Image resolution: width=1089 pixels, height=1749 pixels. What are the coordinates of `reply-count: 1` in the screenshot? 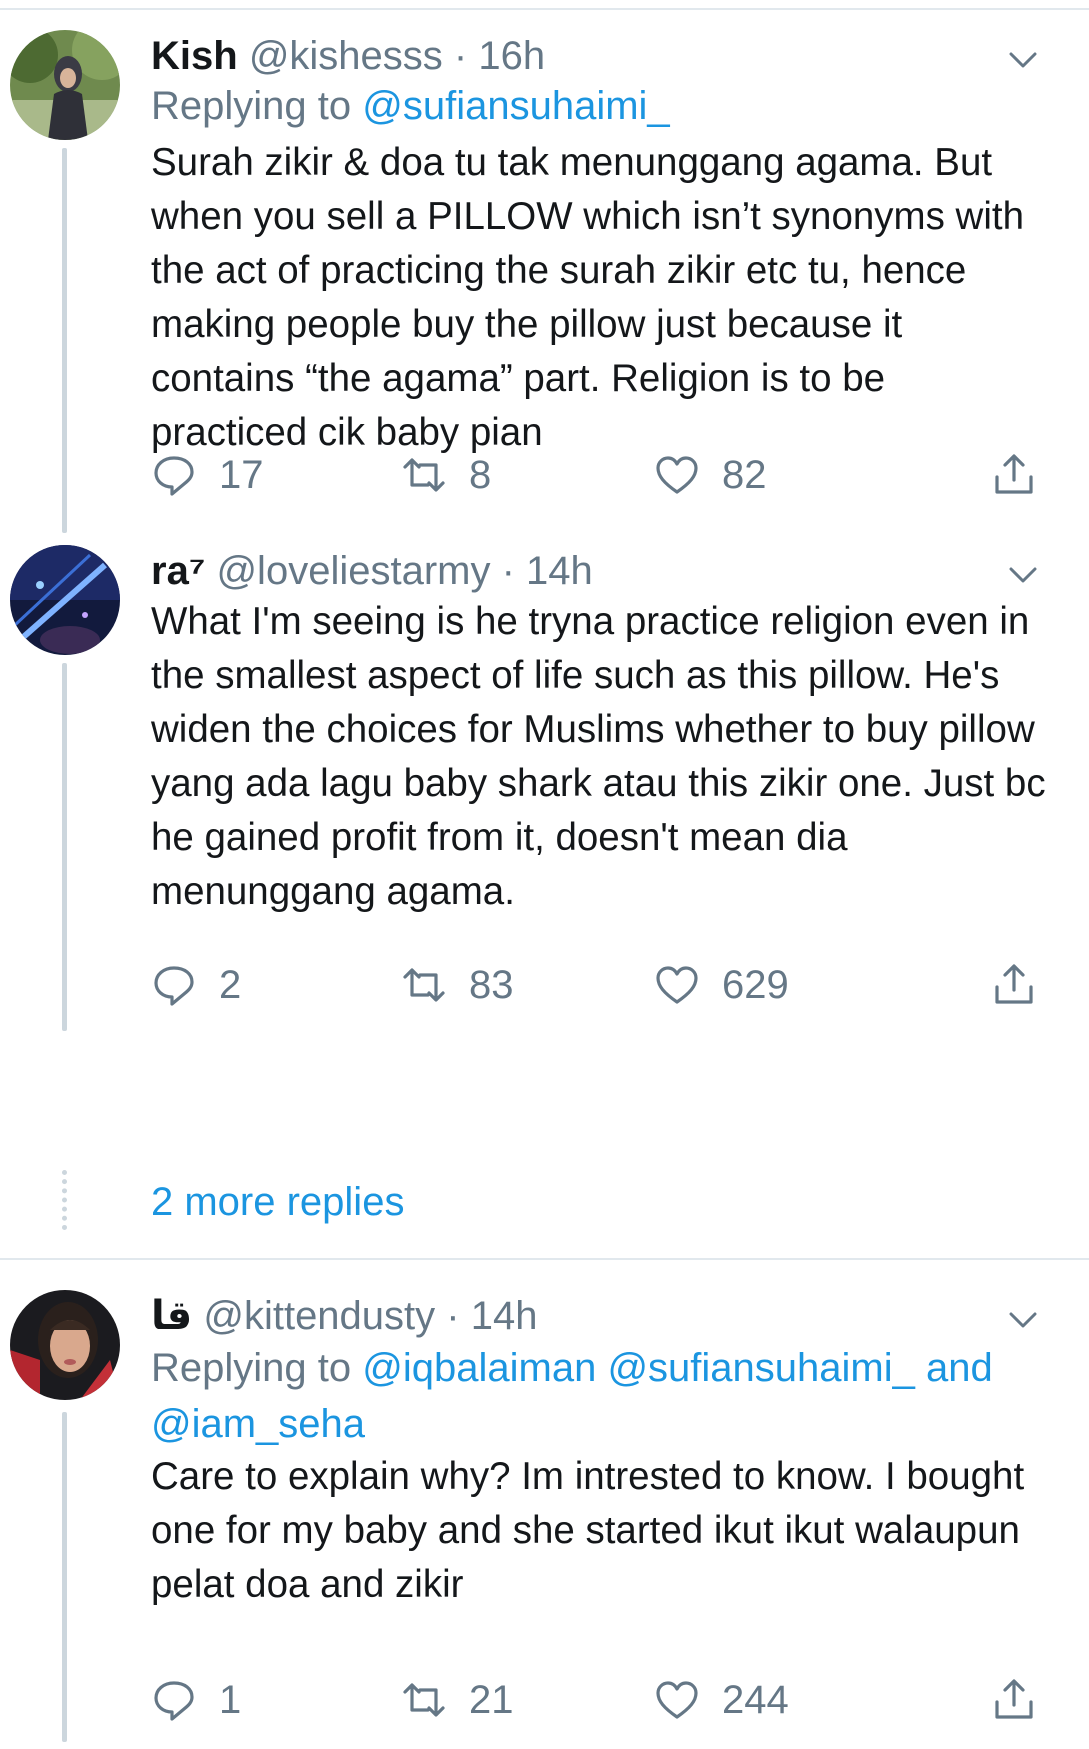 It's located at (230, 1699).